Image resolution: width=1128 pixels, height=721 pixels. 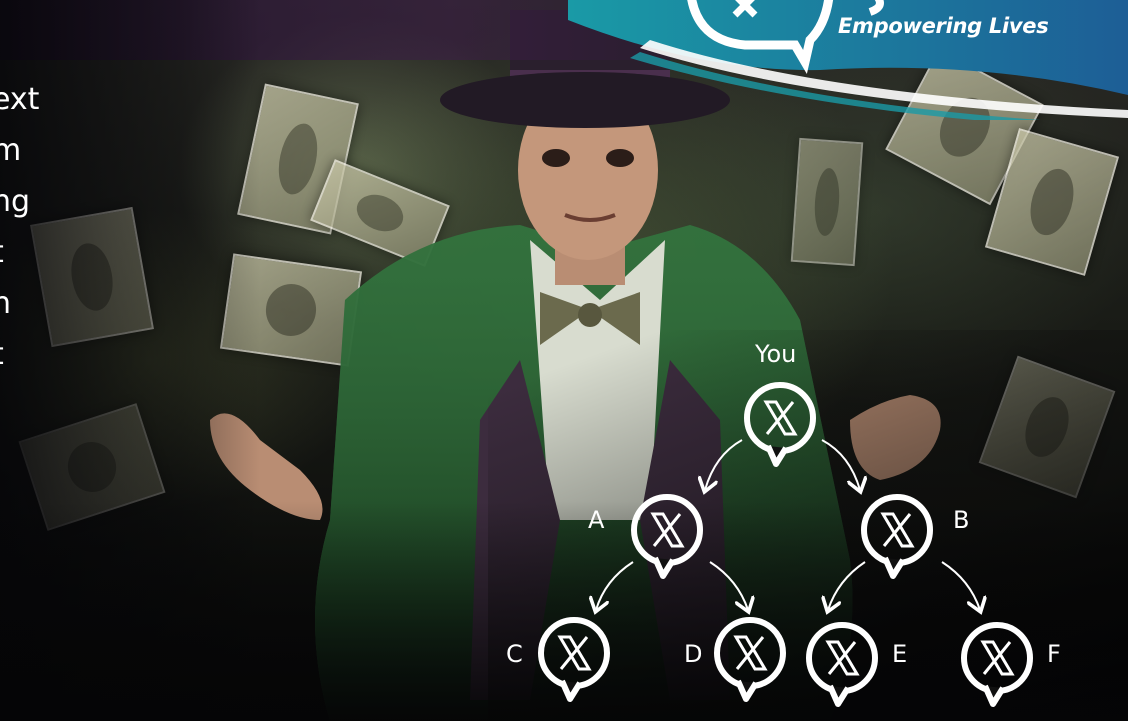 What do you see at coordinates (1054, 654) in the screenshot?
I see `tree-node-label-f: F` at bounding box center [1054, 654].